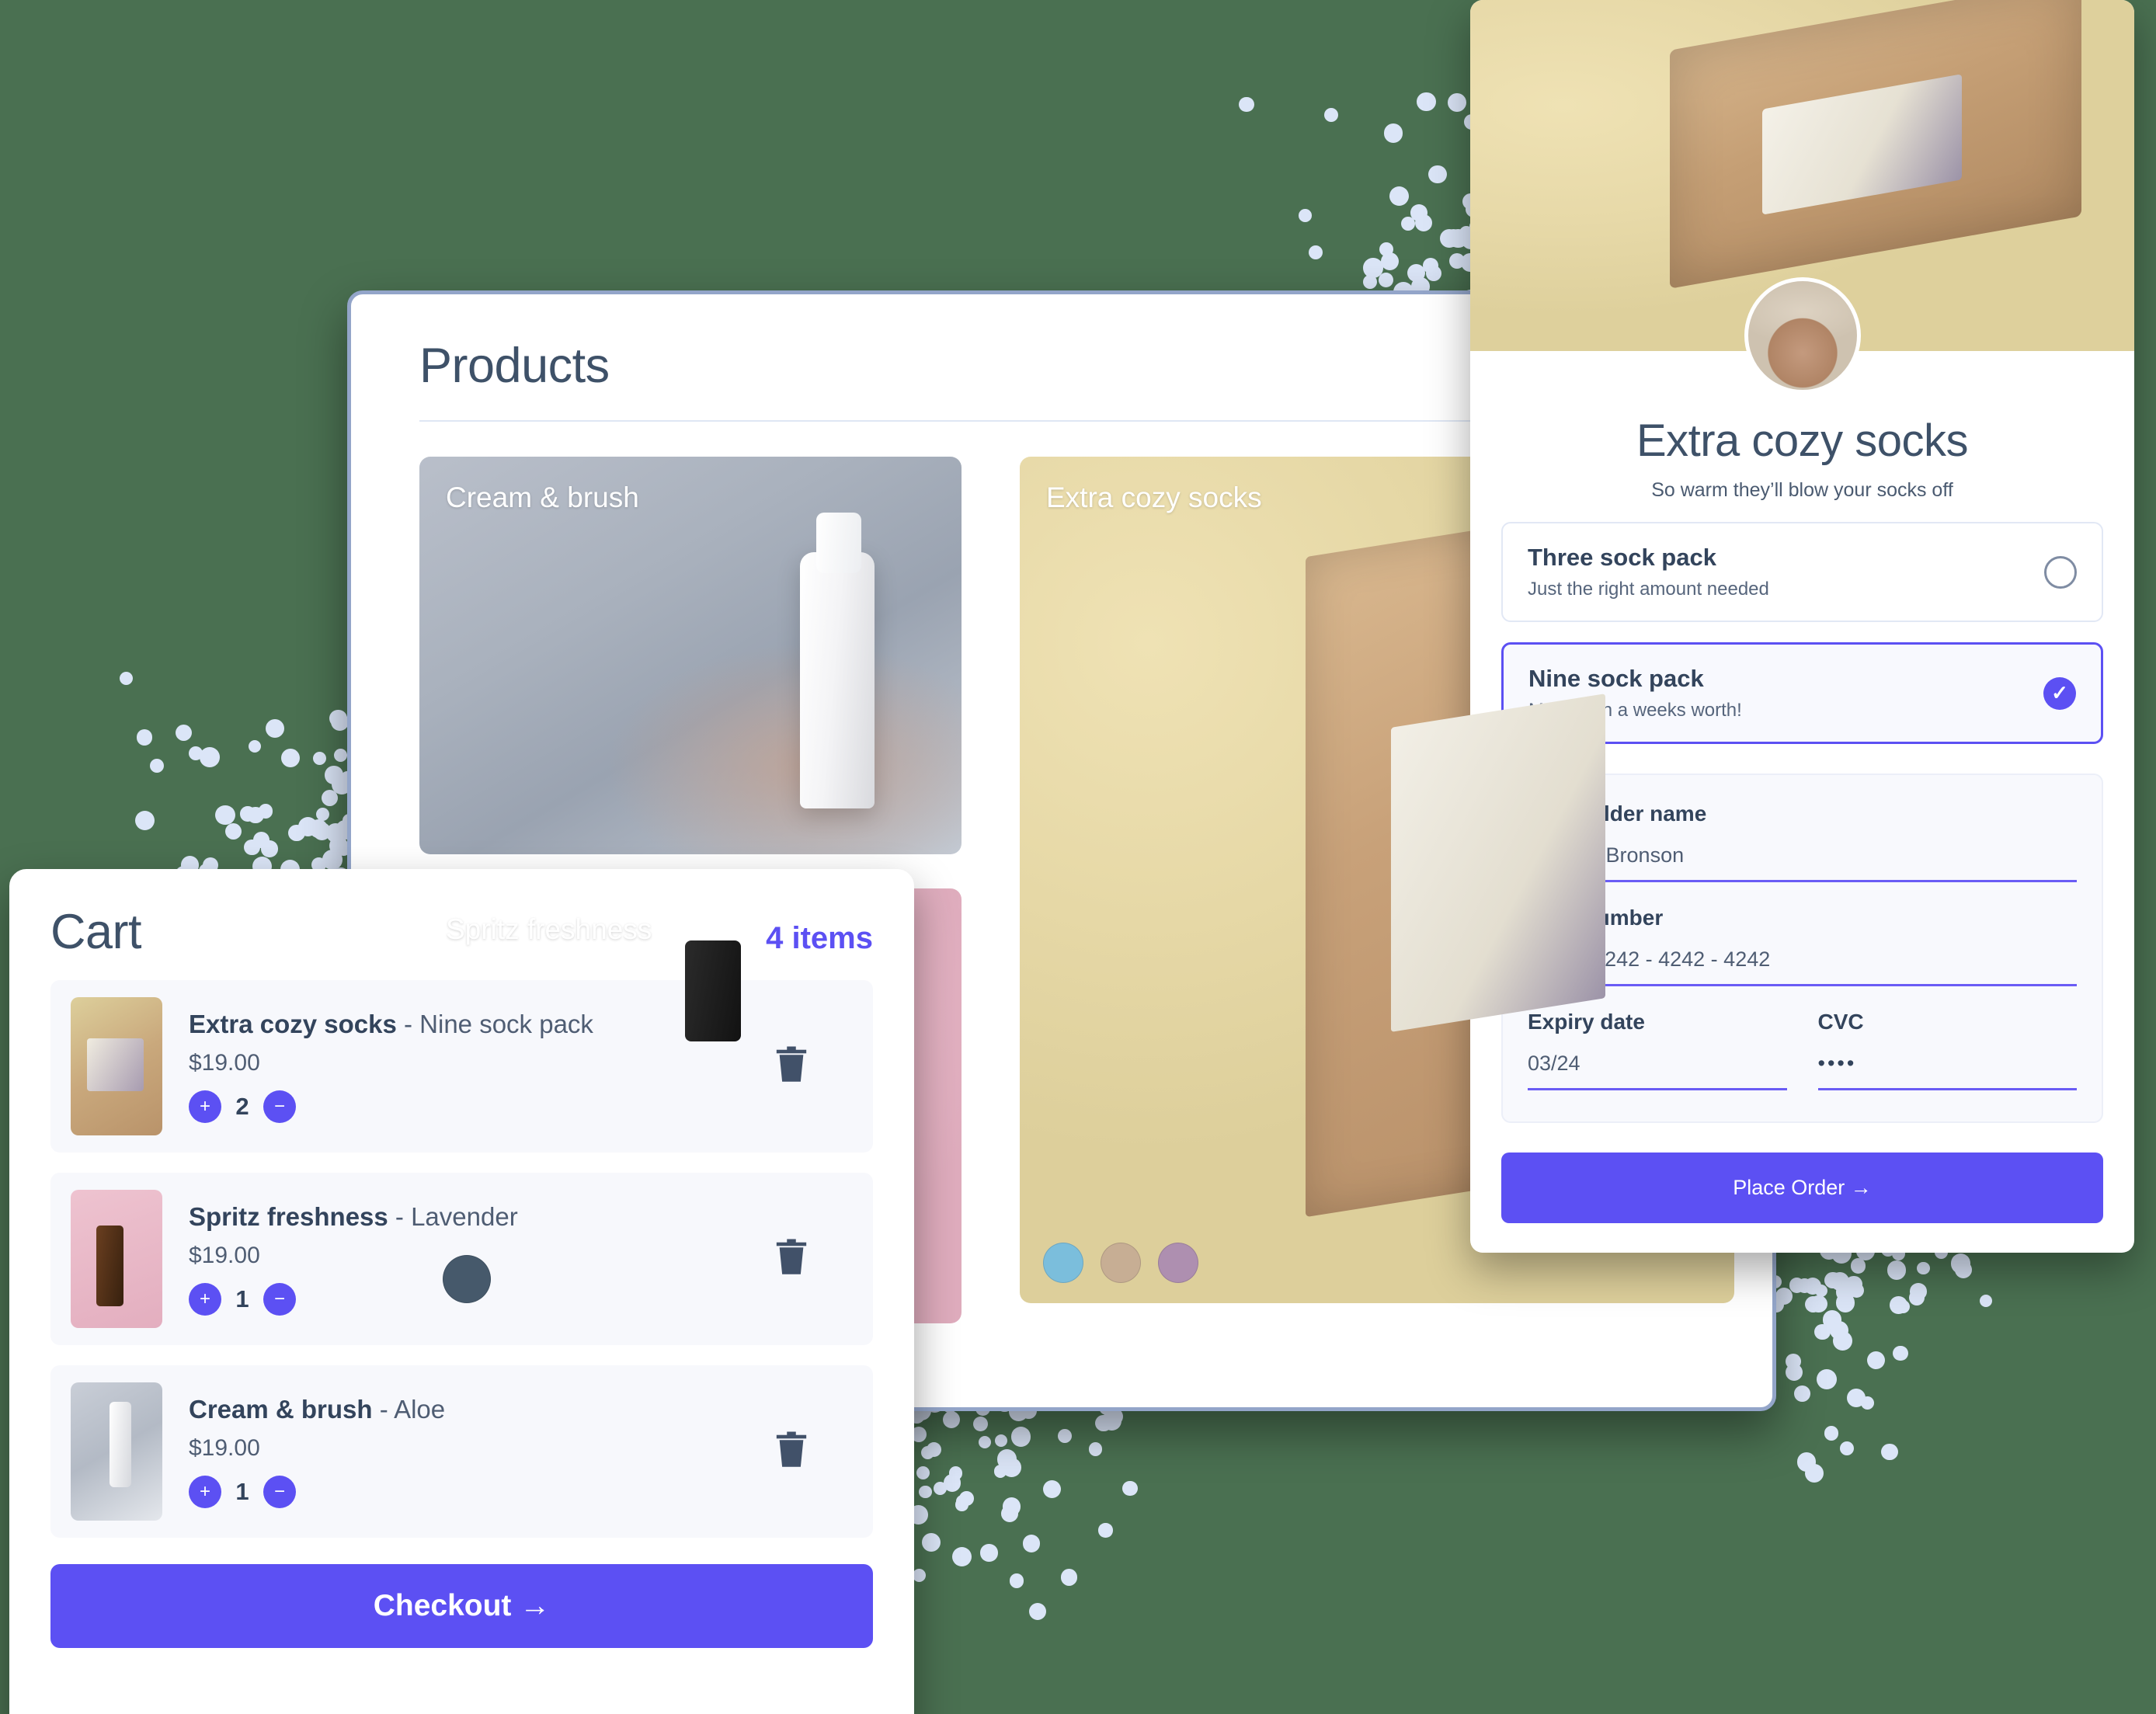 The width and height of the screenshot is (2156, 1714). Describe the element at coordinates (1657, 1050) in the screenshot. I see `expiry-date-field: Expiry date 03/24` at that location.